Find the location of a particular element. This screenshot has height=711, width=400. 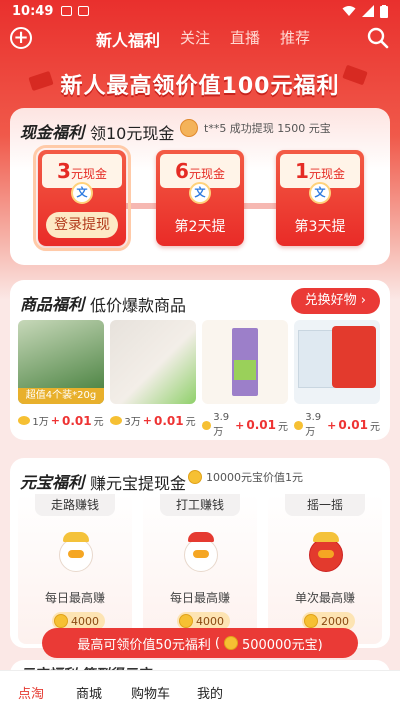

cash-subtitle: 领10元现金 is located at coordinates (132, 133).